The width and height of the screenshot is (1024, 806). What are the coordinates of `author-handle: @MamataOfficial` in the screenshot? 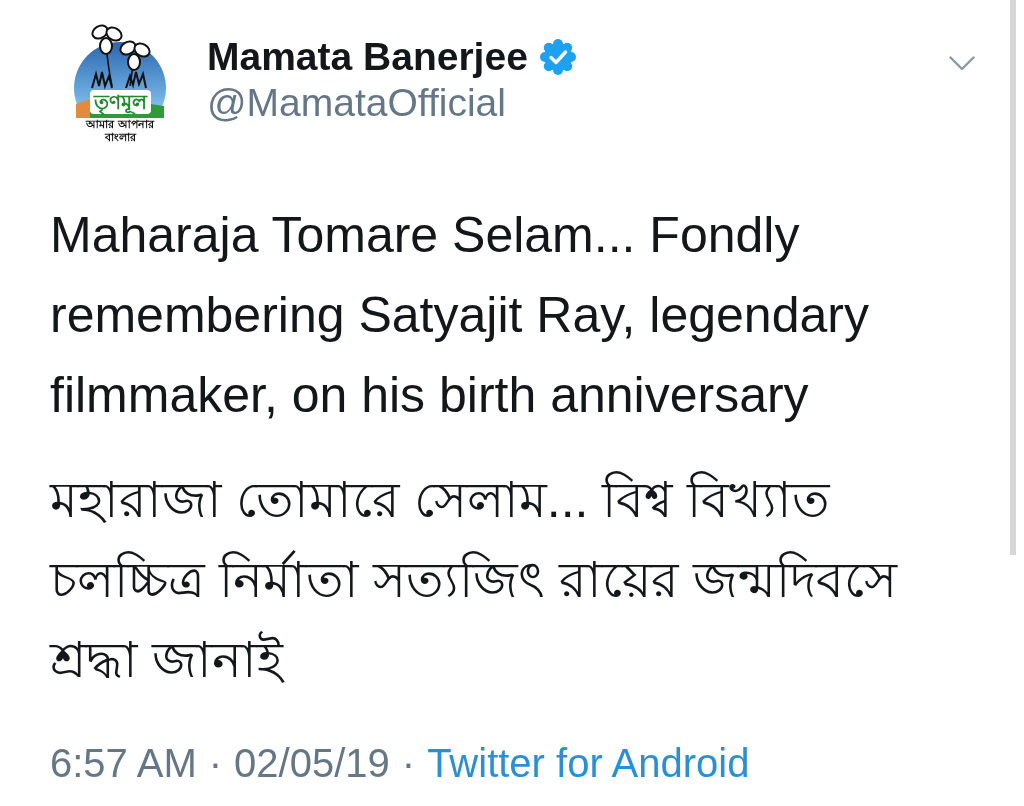 It's located at (391, 103).